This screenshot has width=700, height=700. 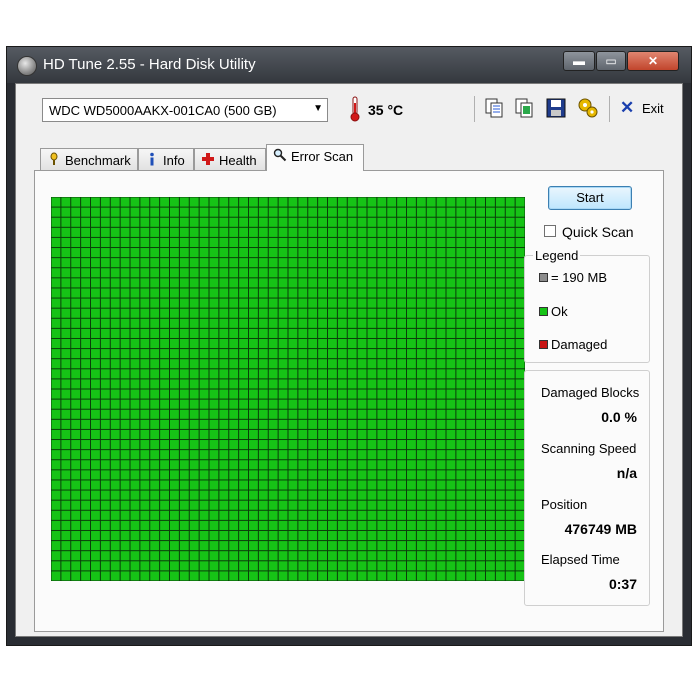 What do you see at coordinates (230, 159) in the screenshot?
I see `tab-health: Health` at bounding box center [230, 159].